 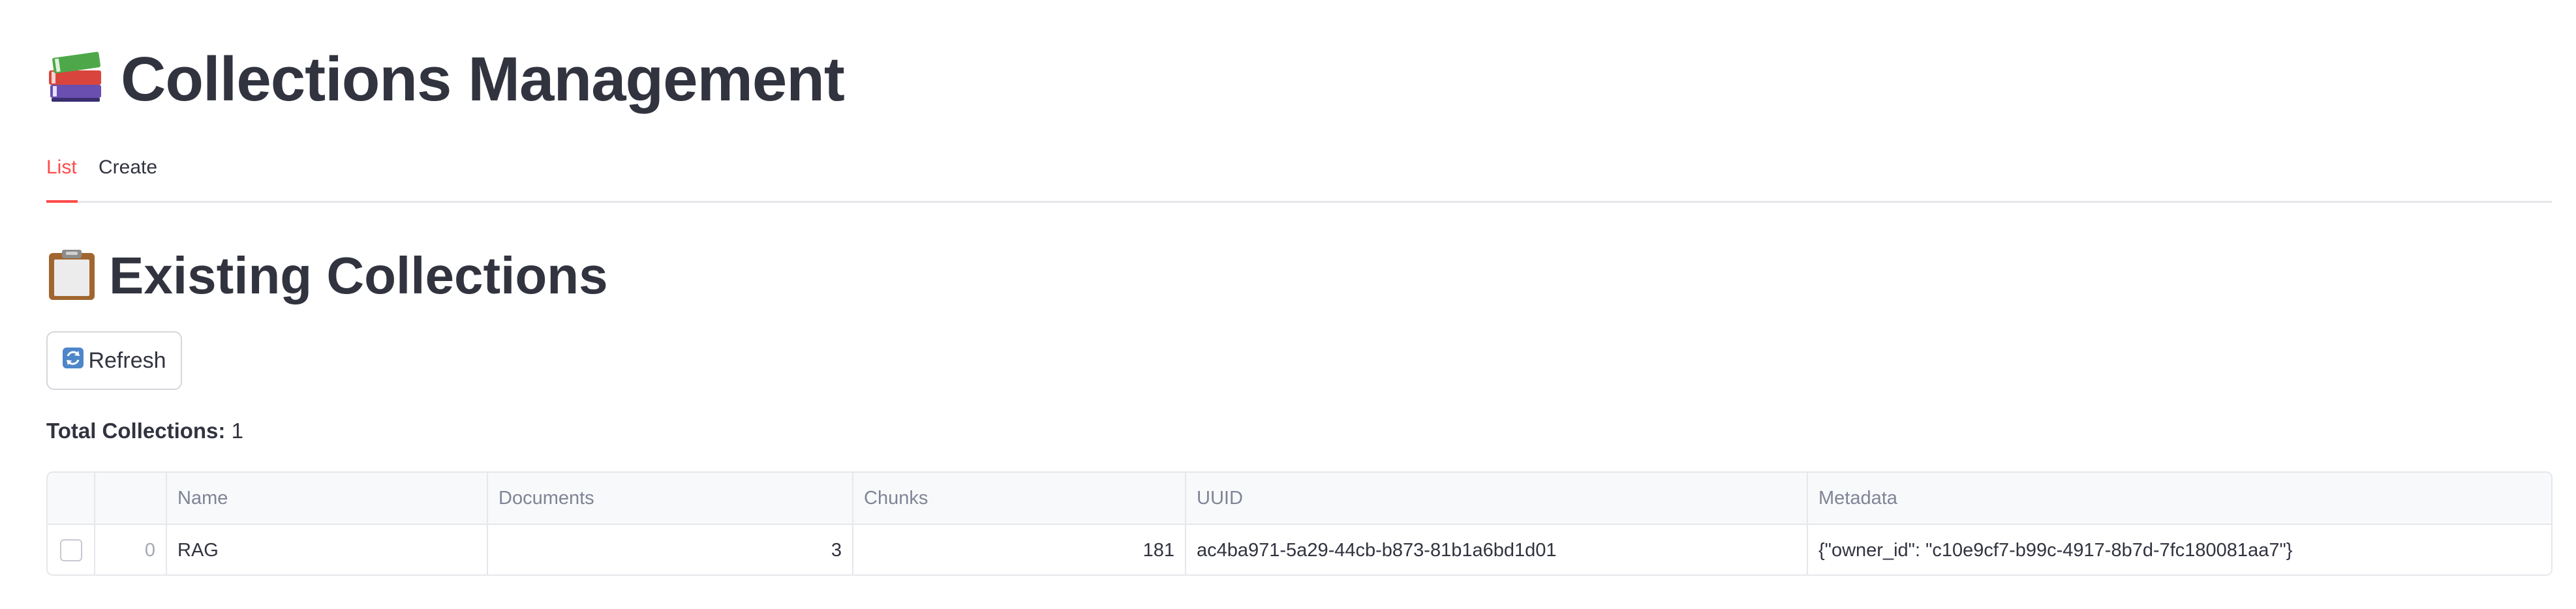 I want to click on total-collections: Total Collections: 1, so click(x=144, y=431).